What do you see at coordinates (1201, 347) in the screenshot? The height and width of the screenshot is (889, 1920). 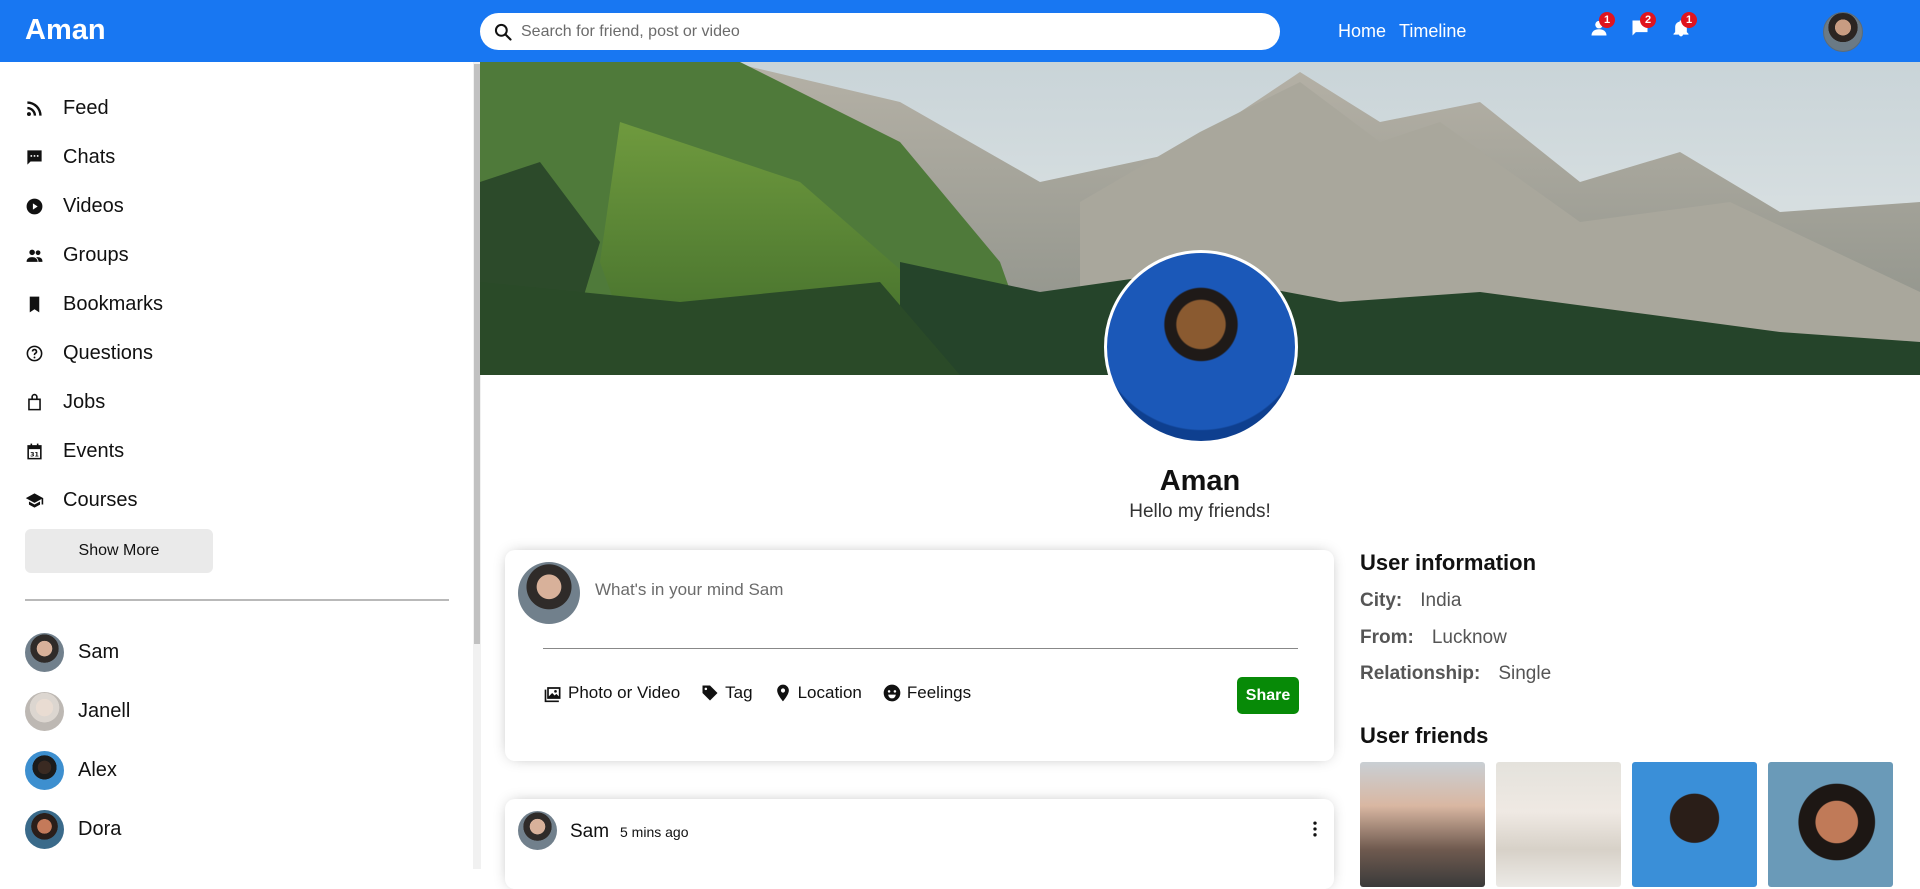 I see `profile-avatar` at bounding box center [1201, 347].